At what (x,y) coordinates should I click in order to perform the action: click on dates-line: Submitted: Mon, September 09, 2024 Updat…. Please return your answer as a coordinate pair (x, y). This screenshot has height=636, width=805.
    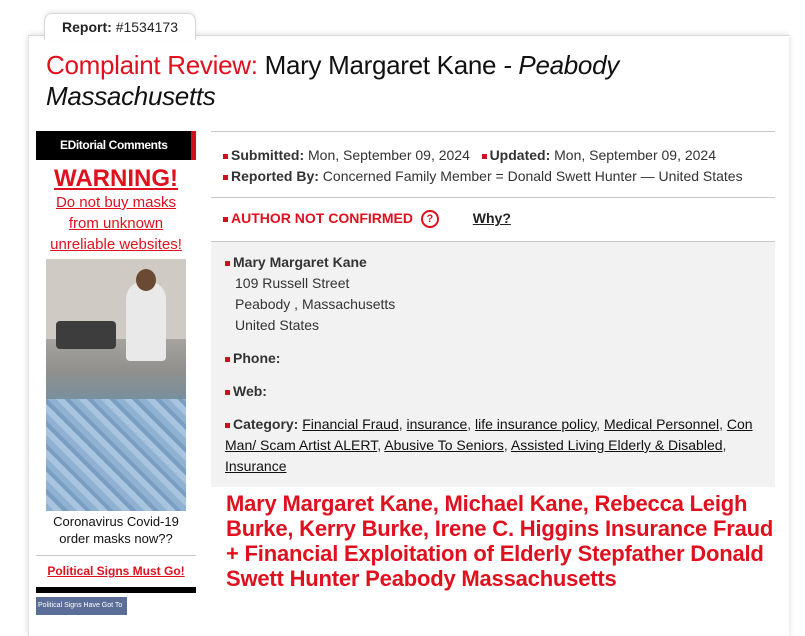
    Looking at the image, I should click on (499, 155).